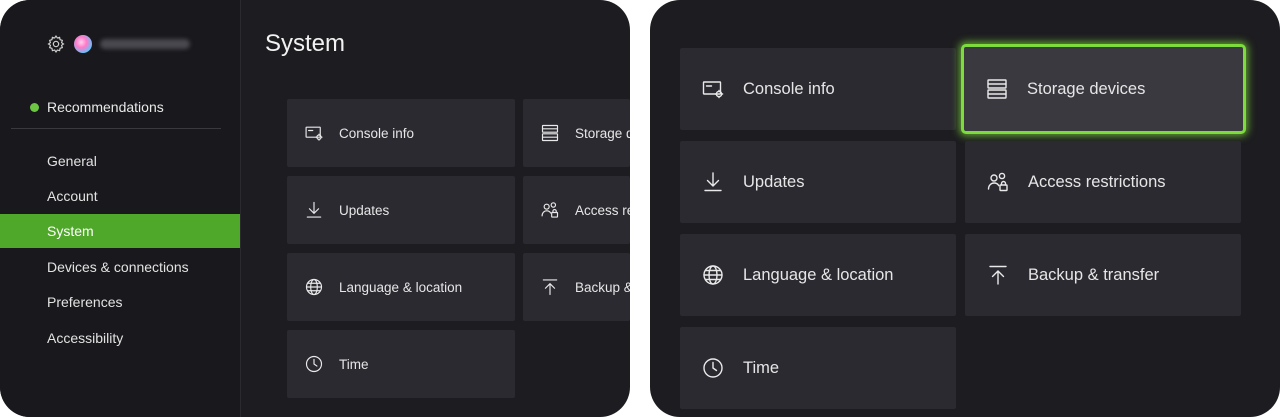 This screenshot has width=1280, height=417. What do you see at coordinates (120, 196) in the screenshot?
I see `nav-item-account: Account` at bounding box center [120, 196].